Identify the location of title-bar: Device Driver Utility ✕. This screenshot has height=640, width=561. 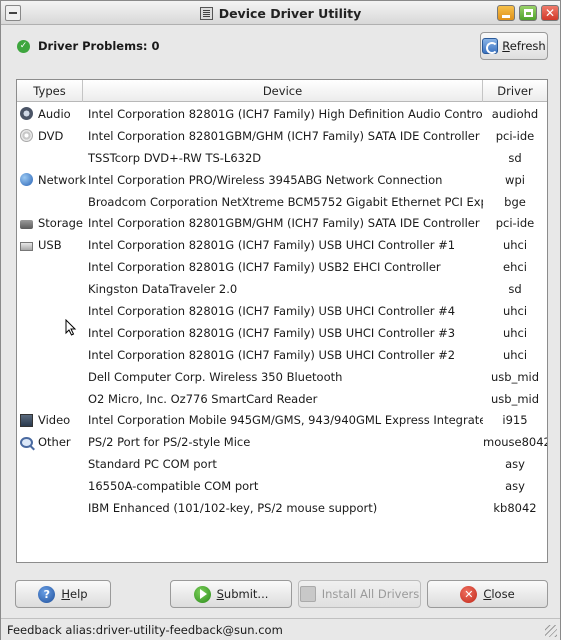
(280, 13).